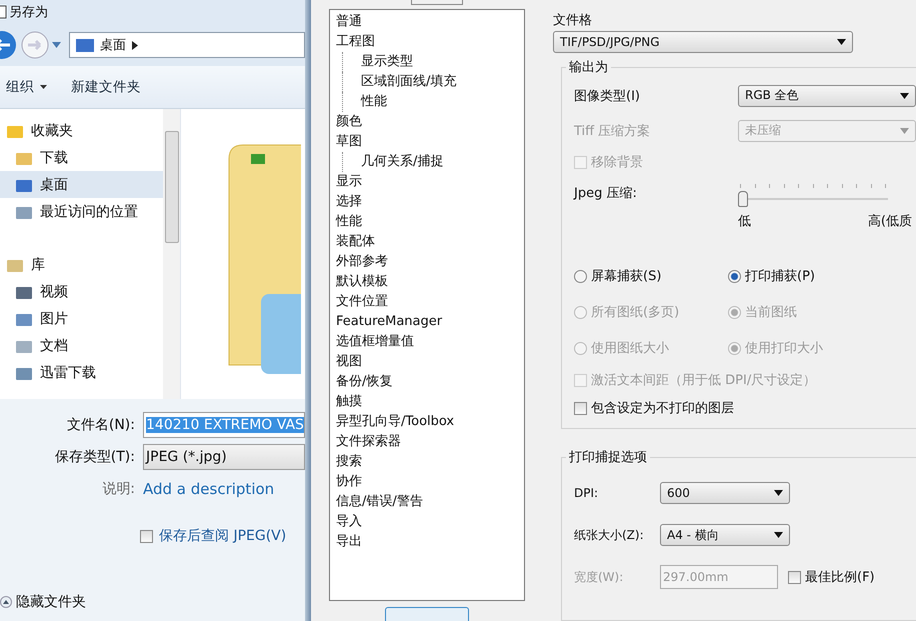  What do you see at coordinates (28, 12) in the screenshot?
I see `window-title: 另存为` at bounding box center [28, 12].